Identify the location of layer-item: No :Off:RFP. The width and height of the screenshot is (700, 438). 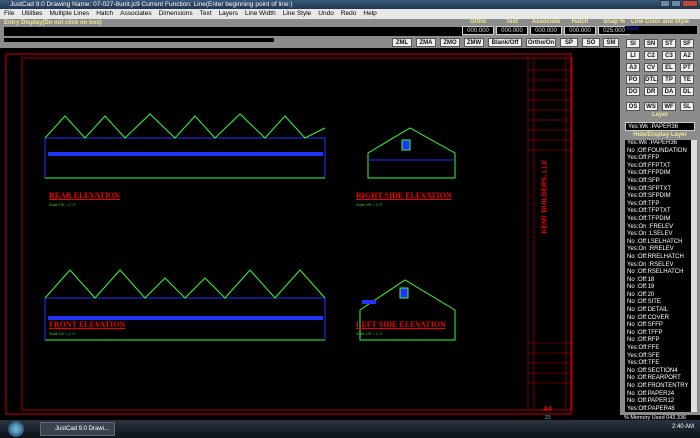
(659, 341).